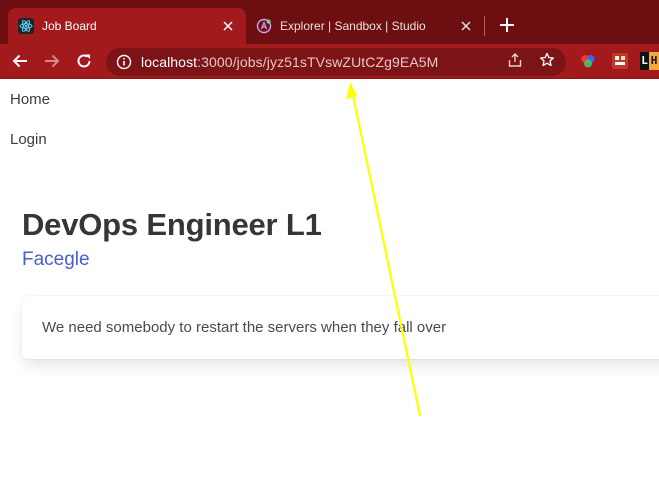 The image size is (659, 483). Describe the element at coordinates (127, 26) in the screenshot. I see `tab-job-board: Job Board` at that location.